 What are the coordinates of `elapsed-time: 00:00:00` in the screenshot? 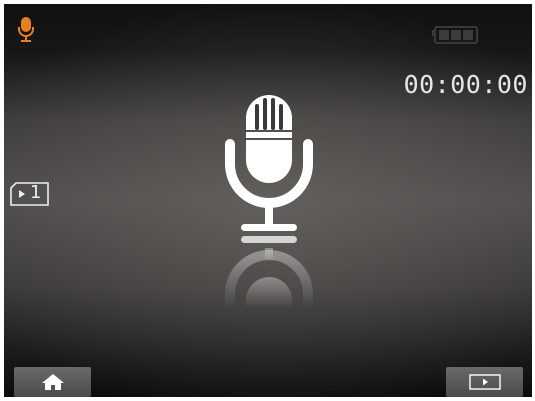 It's located at (465, 84).